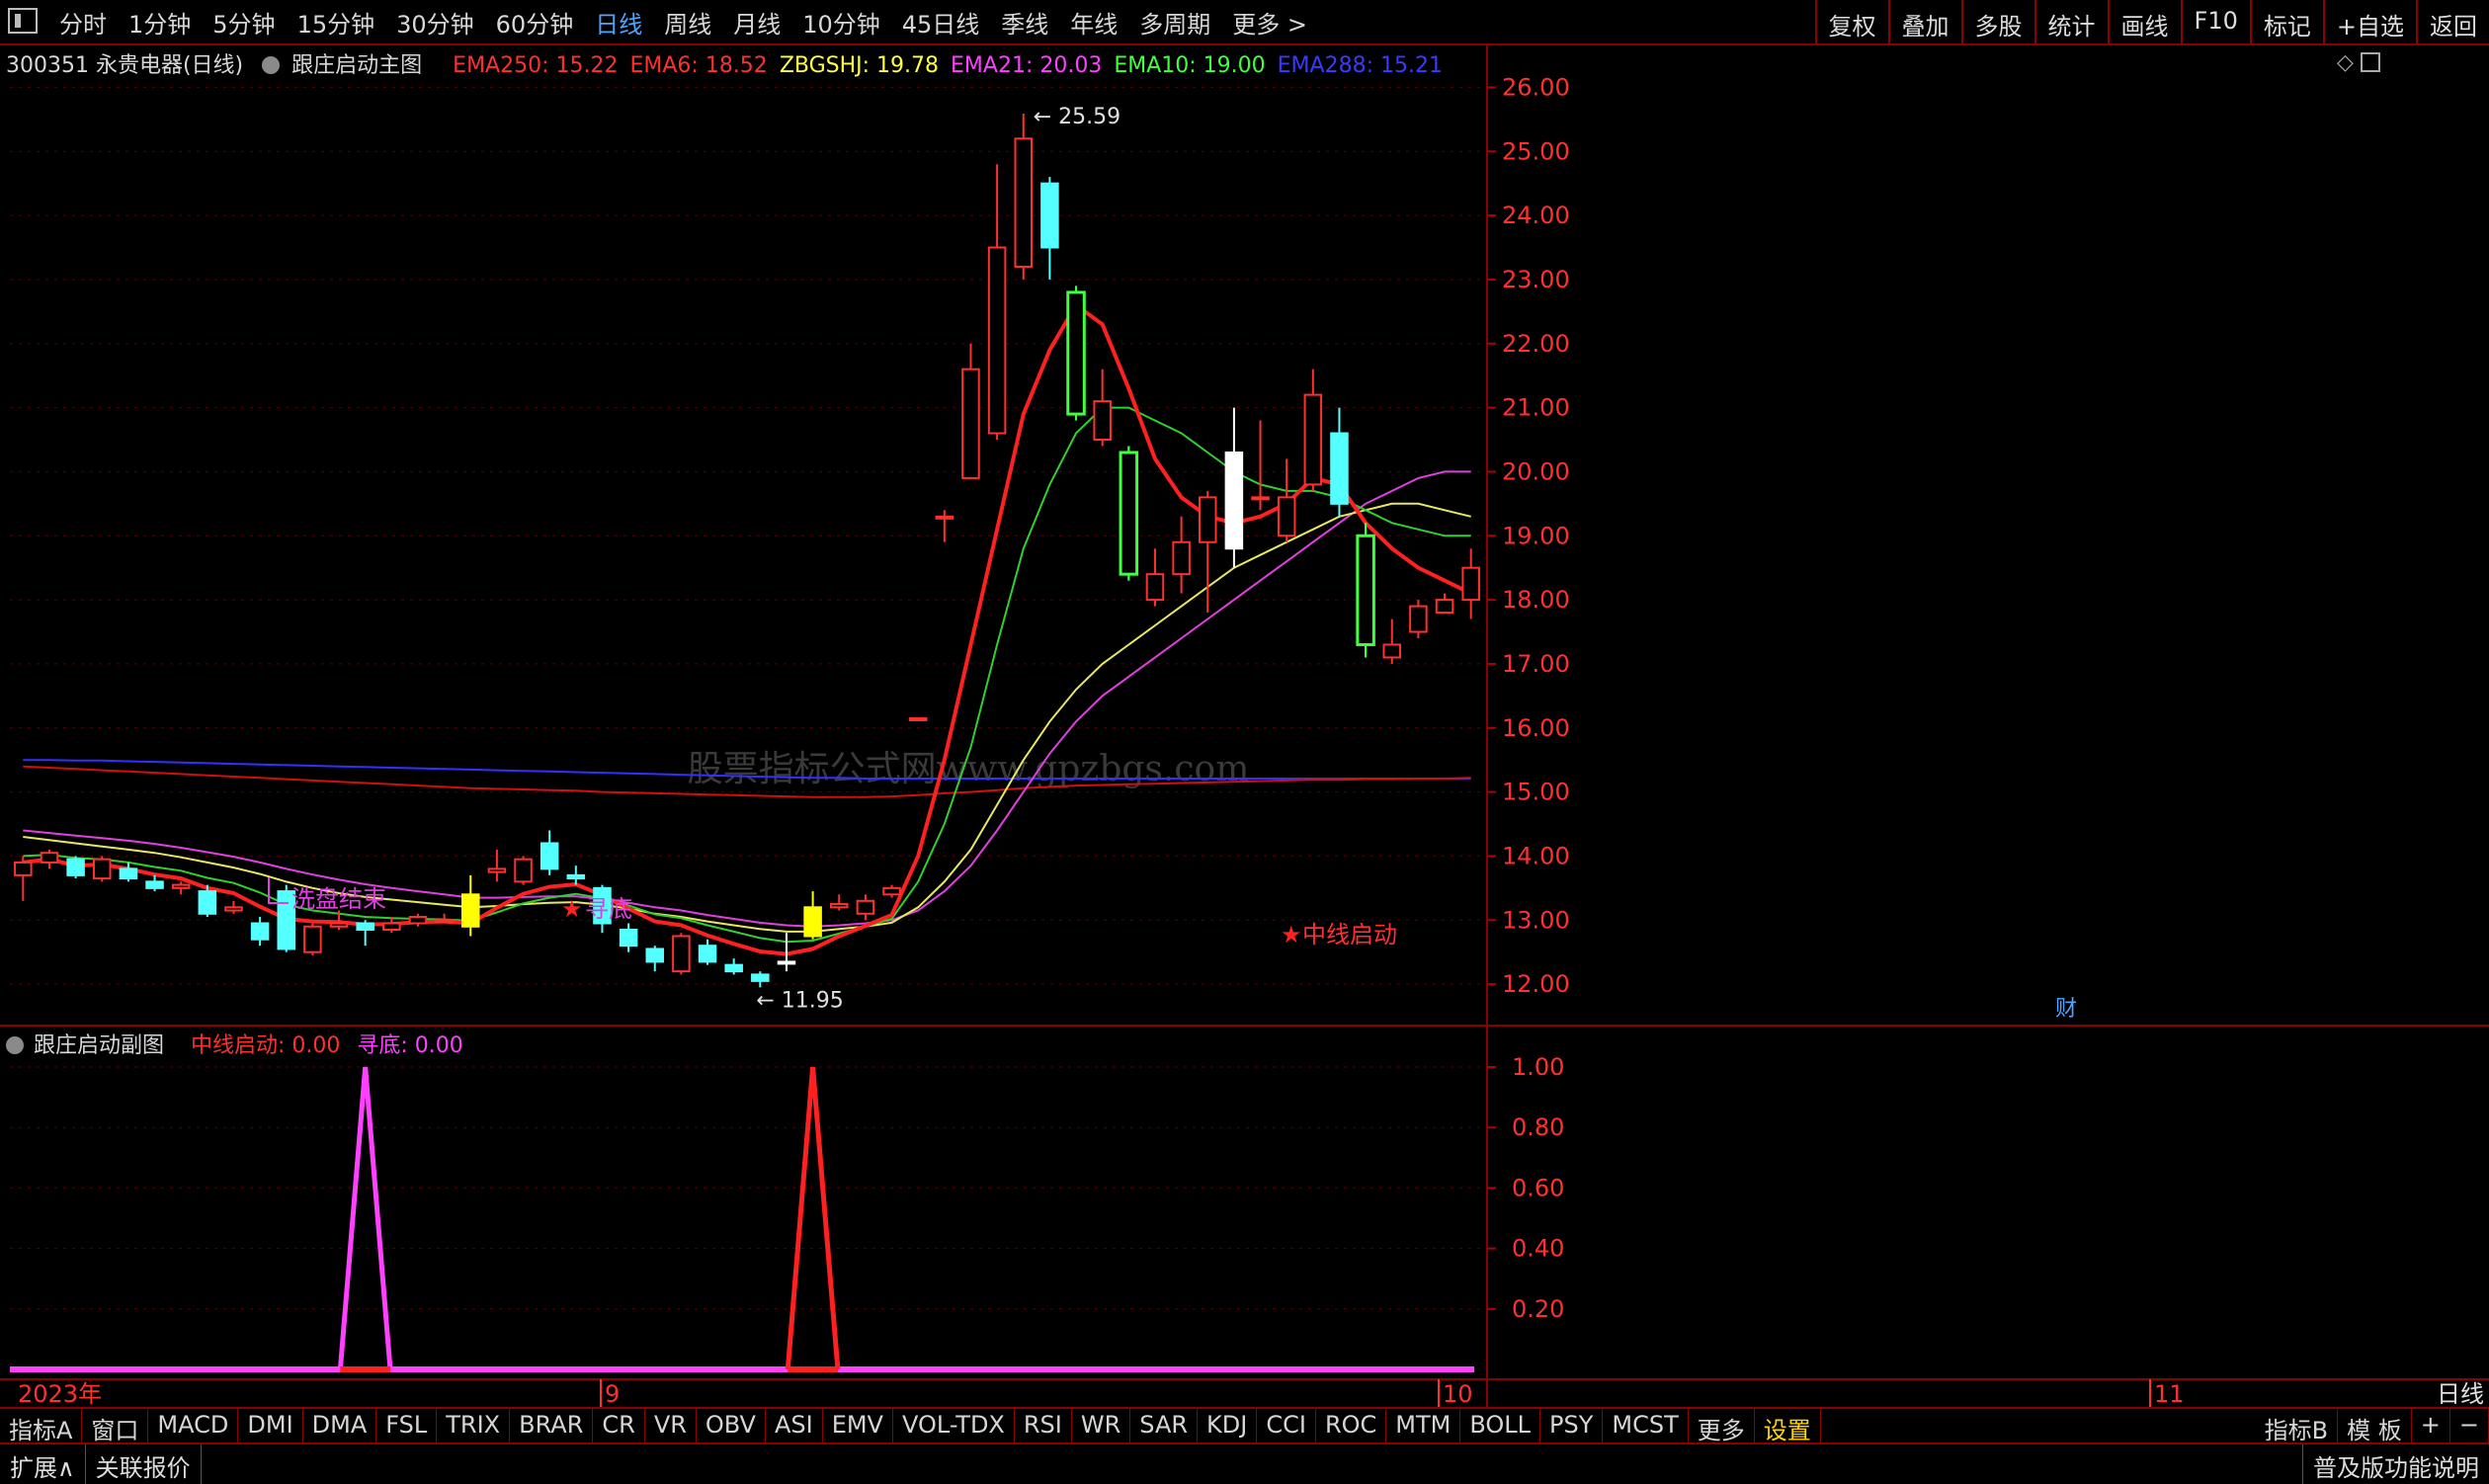 Image resolution: width=2489 pixels, height=1484 pixels. Describe the element at coordinates (271, 1426) in the screenshot. I see `indicator-tab-3: DMI` at that location.